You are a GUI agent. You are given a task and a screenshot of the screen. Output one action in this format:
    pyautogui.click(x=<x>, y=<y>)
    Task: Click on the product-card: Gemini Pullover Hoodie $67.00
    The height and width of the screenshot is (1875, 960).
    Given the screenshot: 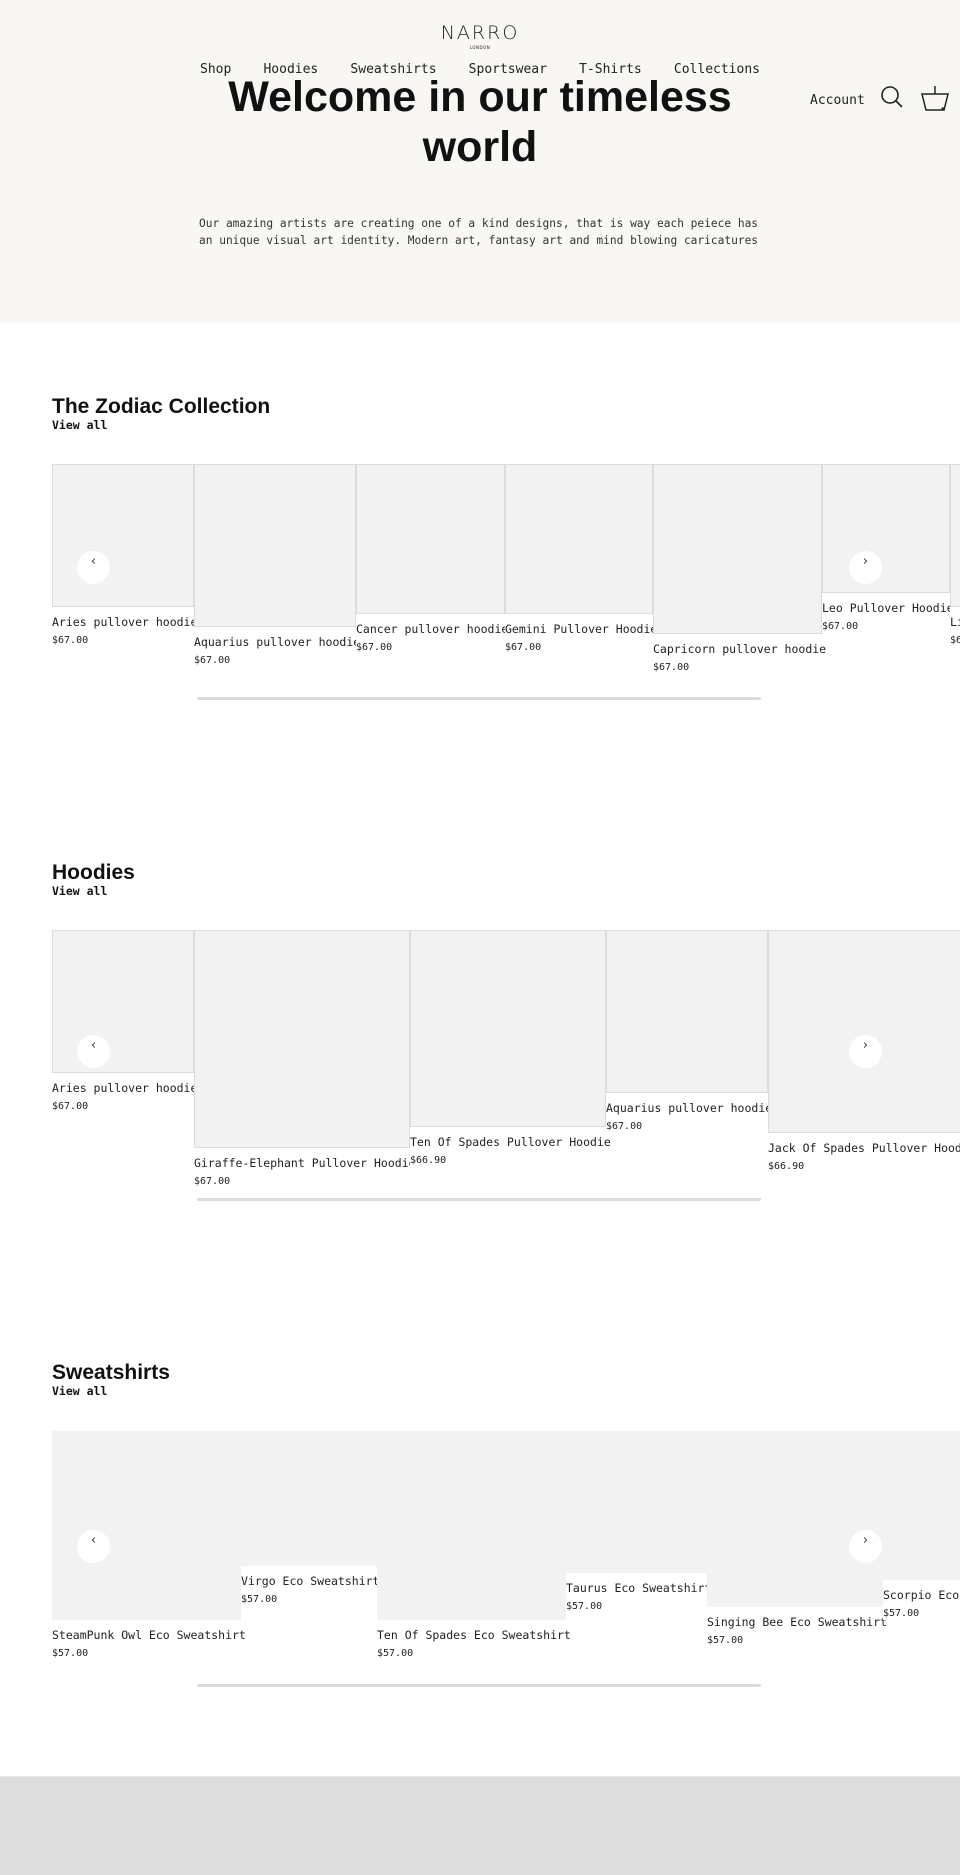 What is the action you would take?
    pyautogui.click(x=581, y=559)
    